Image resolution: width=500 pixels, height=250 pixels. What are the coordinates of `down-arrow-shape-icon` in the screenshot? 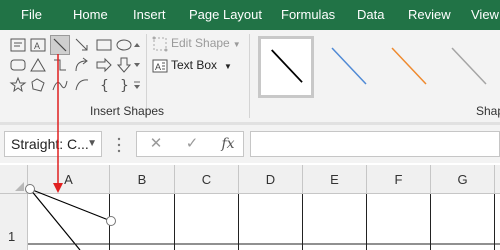 It's located at (124, 65).